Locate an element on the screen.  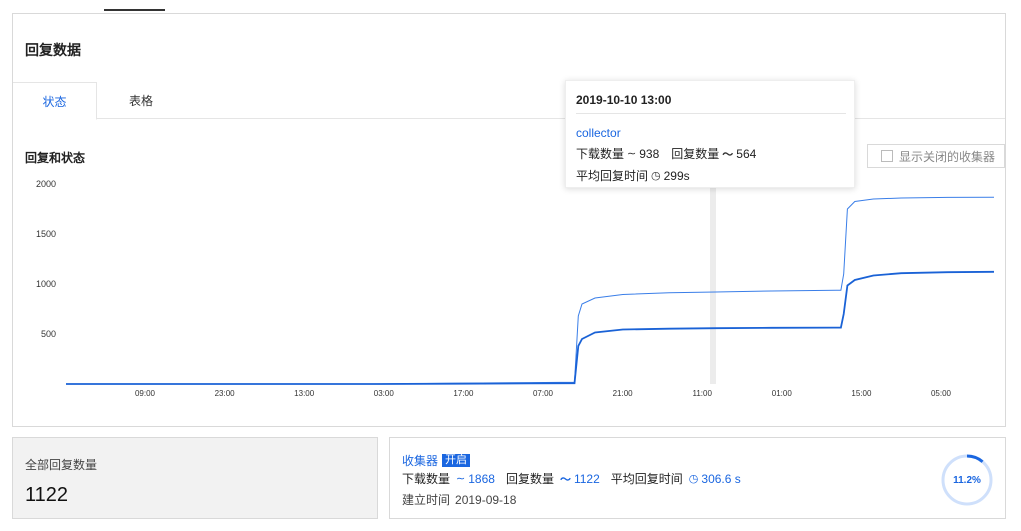
avg-value: 306.6 s is located at coordinates (721, 478).